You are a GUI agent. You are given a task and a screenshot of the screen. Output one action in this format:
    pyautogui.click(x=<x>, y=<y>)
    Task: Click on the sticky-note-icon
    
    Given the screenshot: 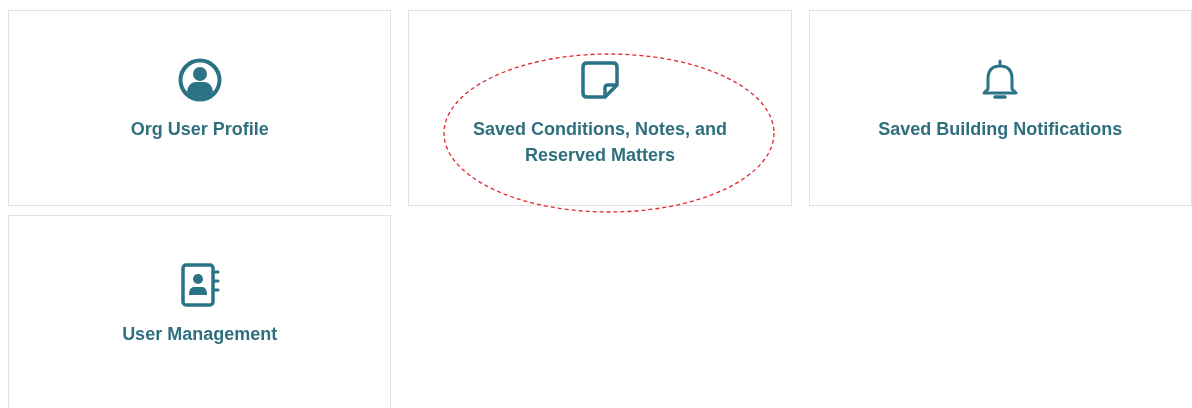 What is the action you would take?
    pyautogui.click(x=600, y=80)
    